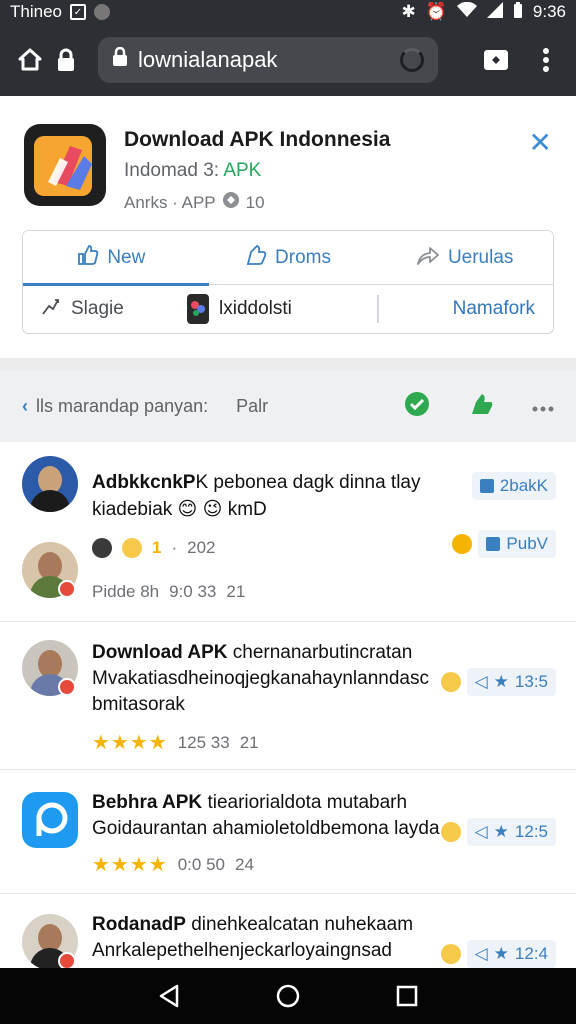 The width and height of the screenshot is (576, 1024). Describe the element at coordinates (114, 309) in the screenshot. I see `slage-button: Slagie` at that location.